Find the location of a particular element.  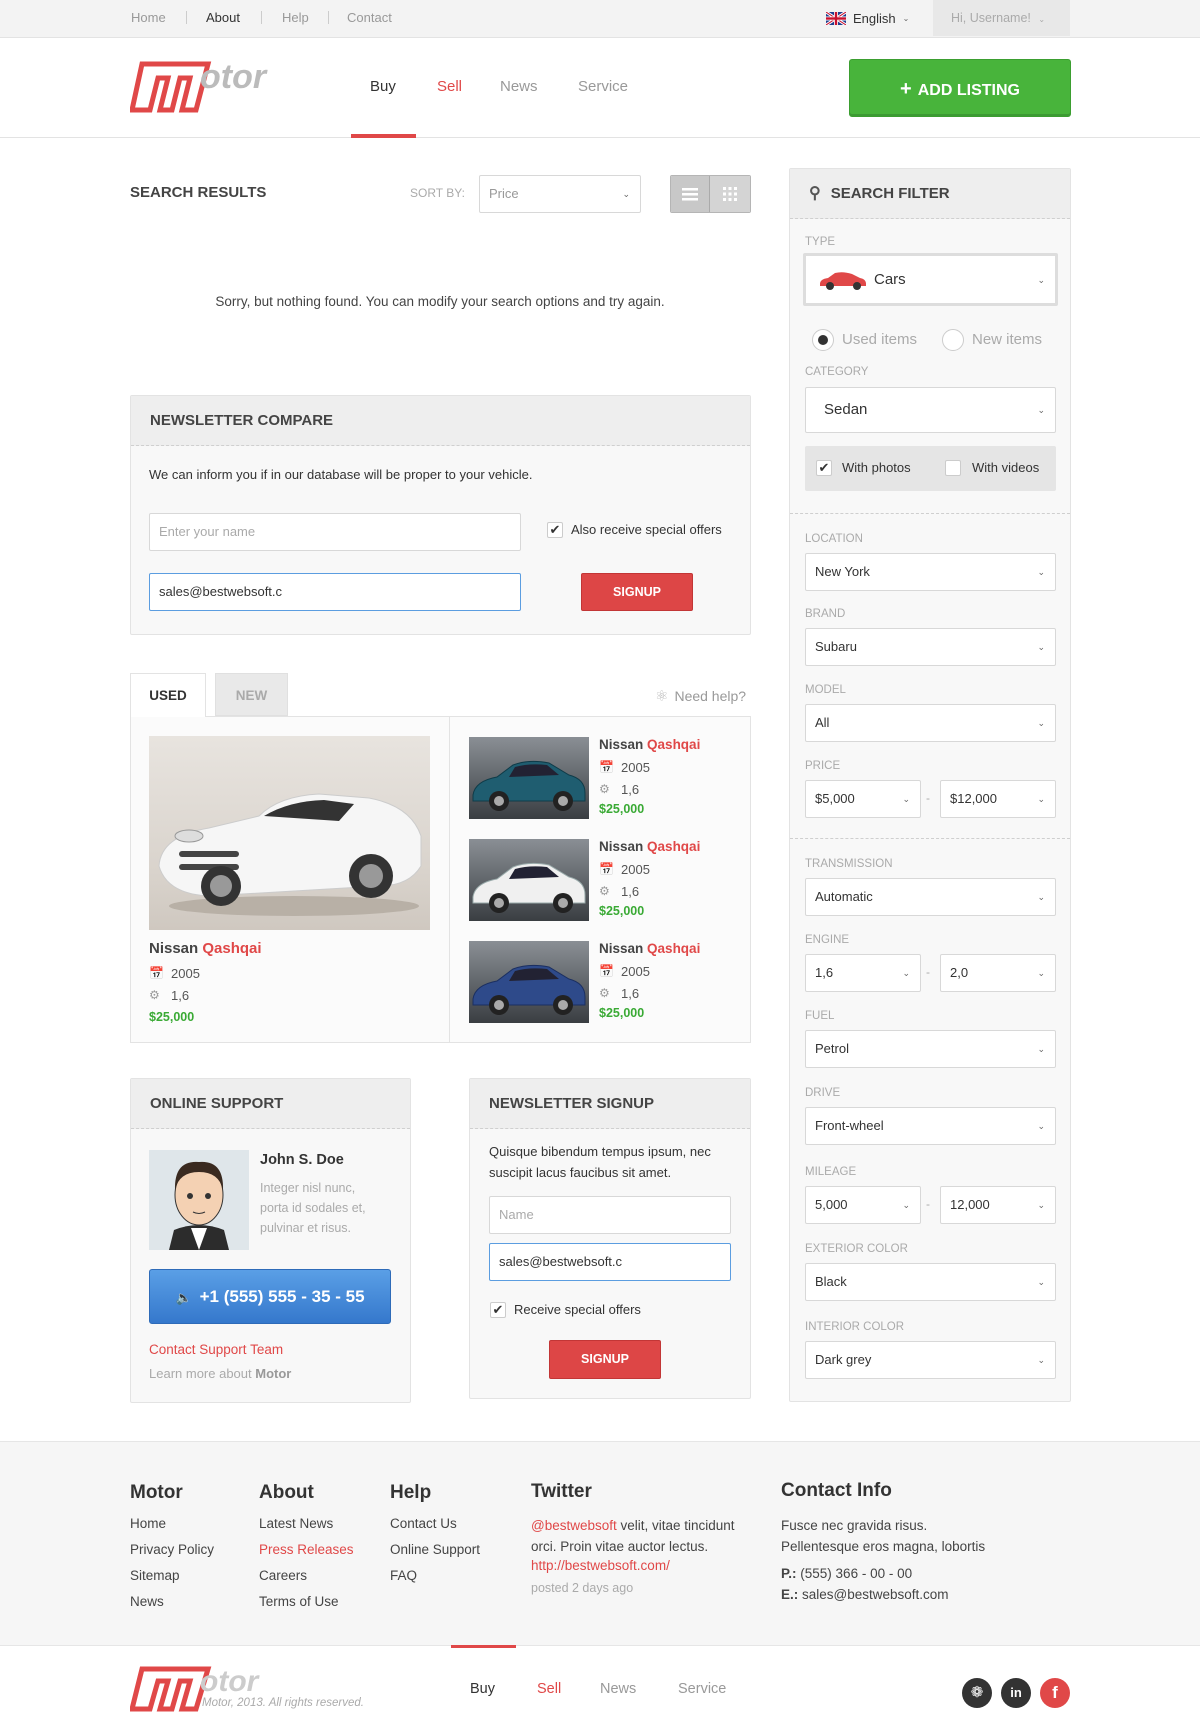

engine-from-select: 1,6 ⌄ is located at coordinates (863, 973).